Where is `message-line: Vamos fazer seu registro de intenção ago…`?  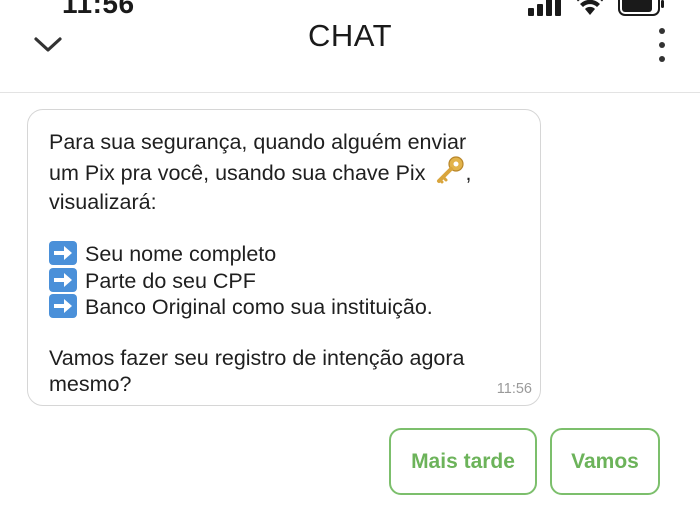
message-line: Vamos fazer seu registro de intenção ago… is located at coordinates (257, 358).